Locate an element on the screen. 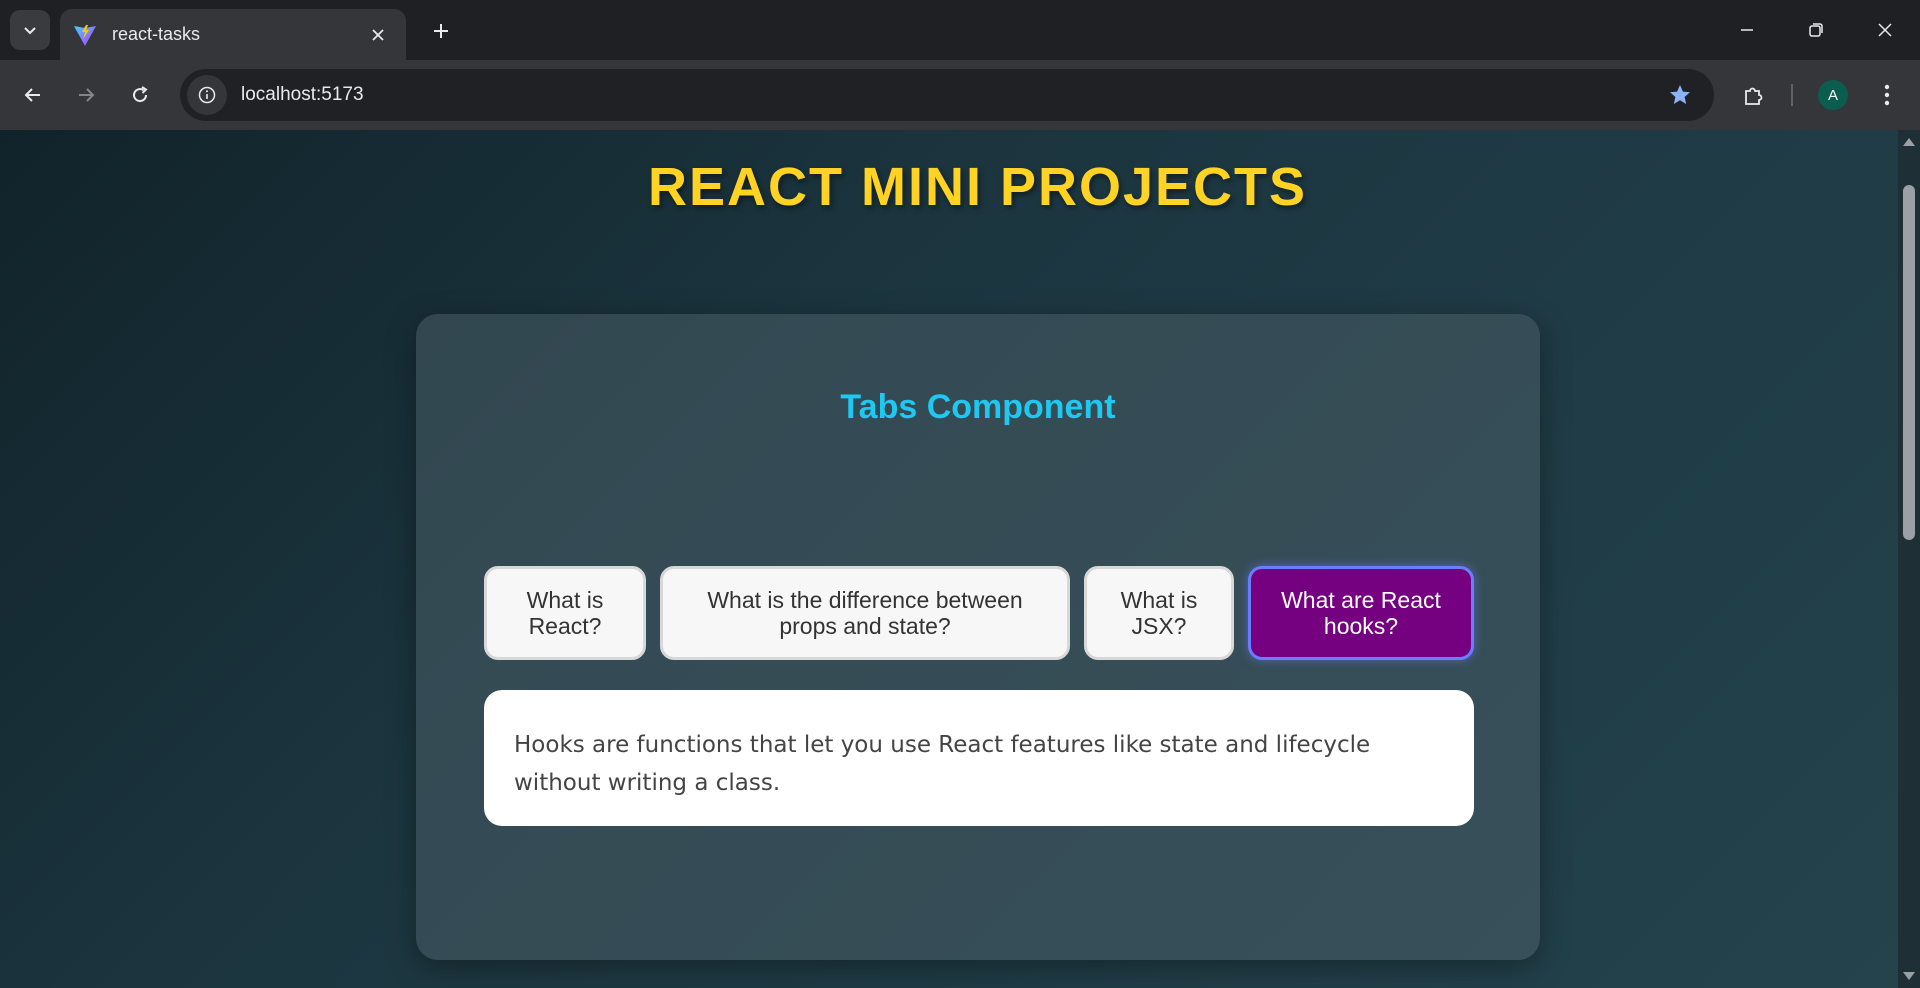  tab-search-button is located at coordinates (30, 30).